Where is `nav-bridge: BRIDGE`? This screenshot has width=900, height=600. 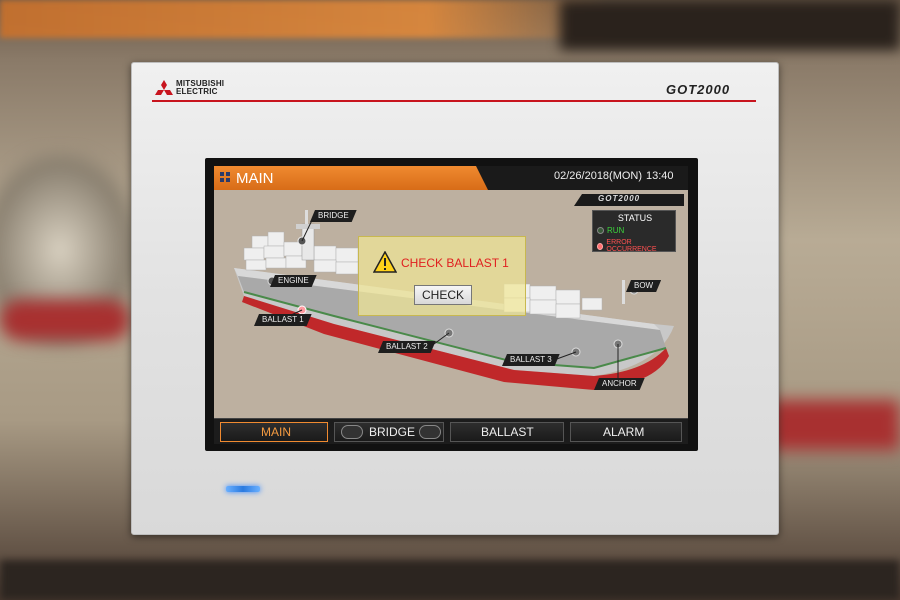
nav-bridge: BRIDGE is located at coordinates (389, 432).